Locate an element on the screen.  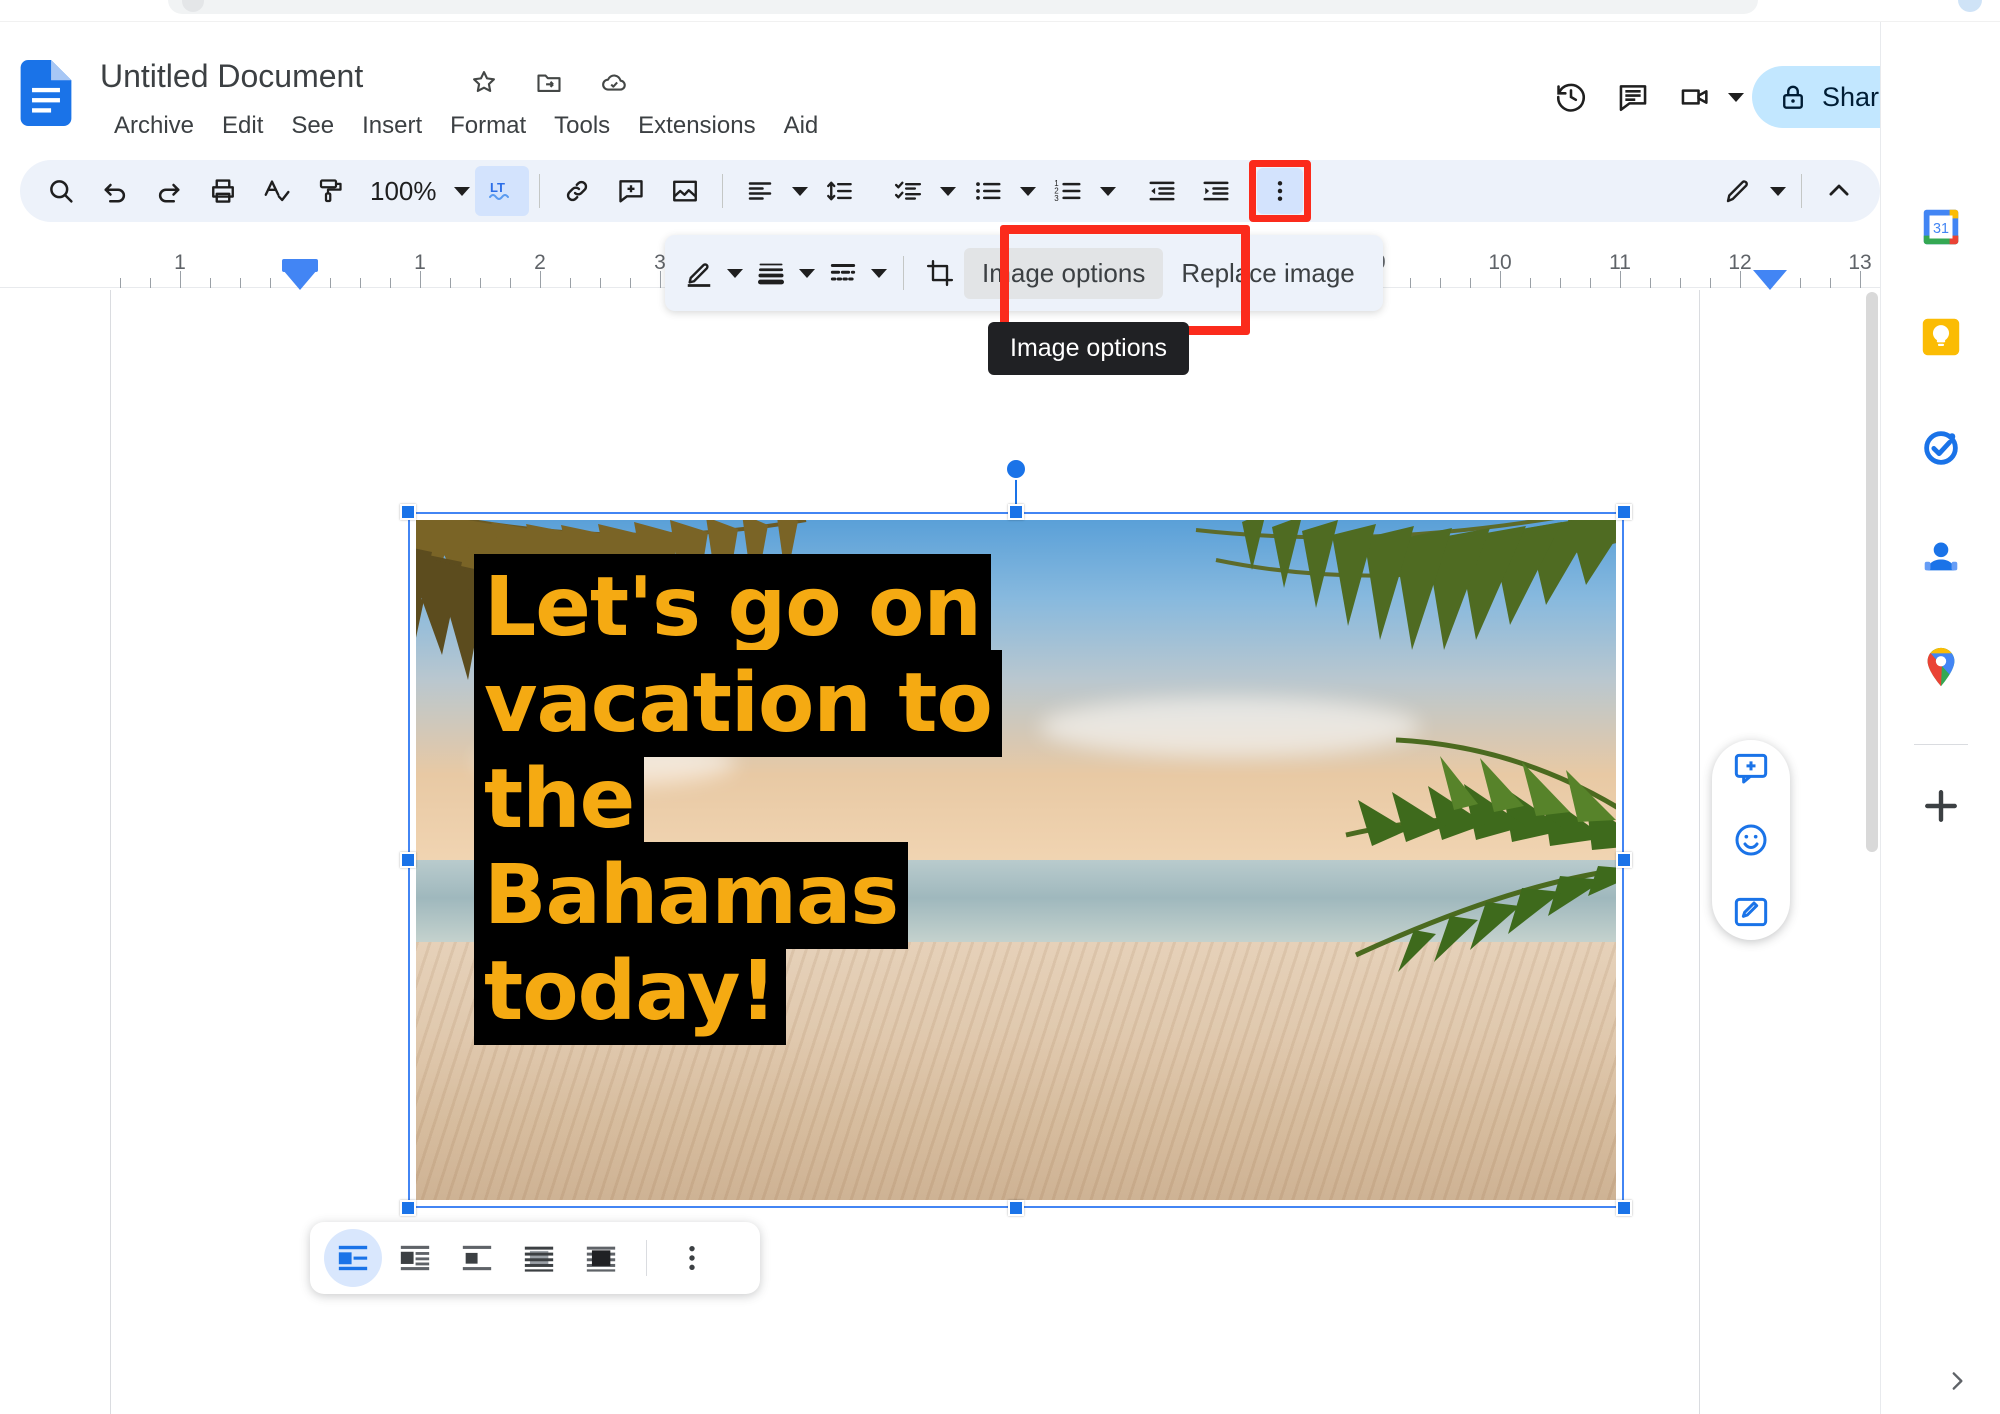
resize-handle-bottom-right is located at coordinates (1624, 1208).